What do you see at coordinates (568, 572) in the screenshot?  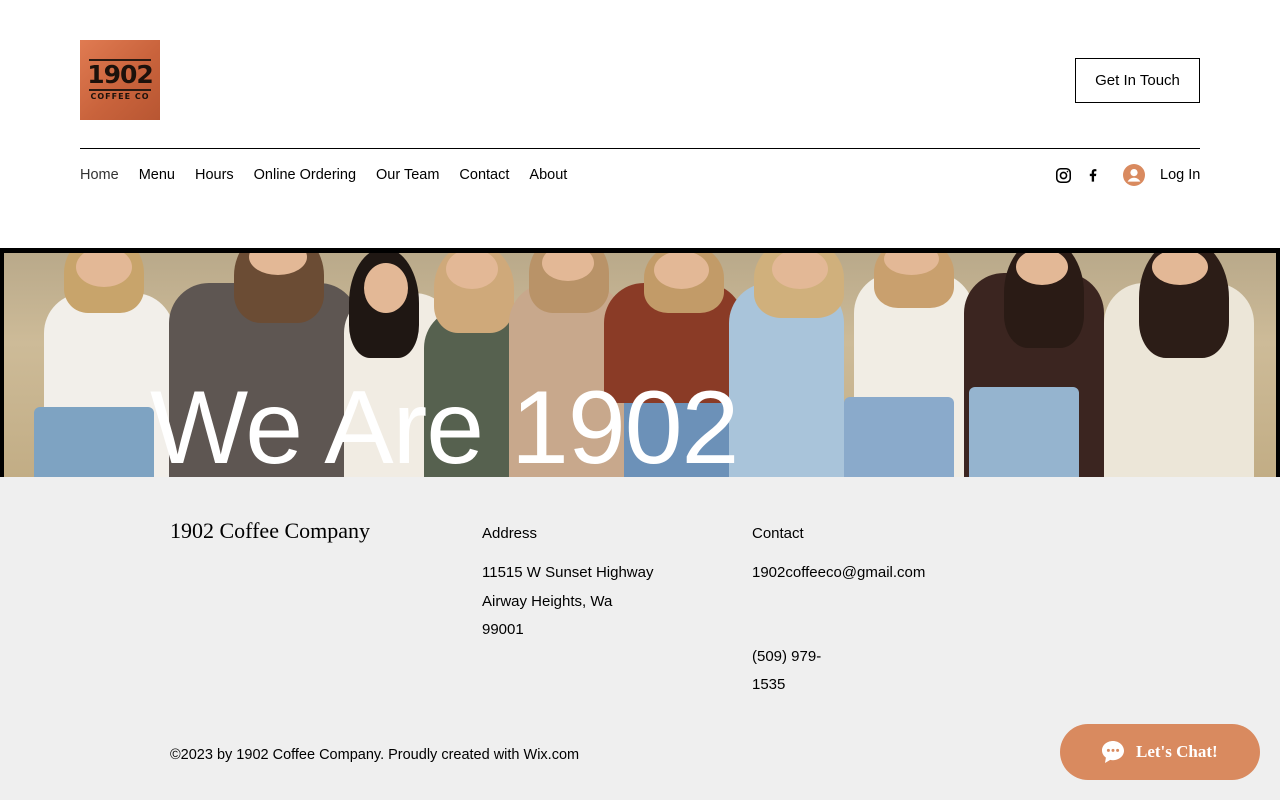 I see `address-line-1: 11515 W Sunset Highway` at bounding box center [568, 572].